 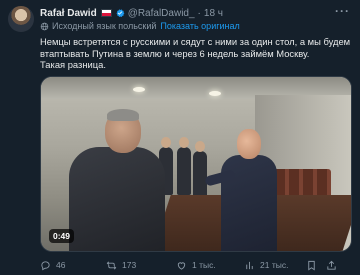 What do you see at coordinates (213, 13) in the screenshot?
I see `post-time: 18 ч` at bounding box center [213, 13].